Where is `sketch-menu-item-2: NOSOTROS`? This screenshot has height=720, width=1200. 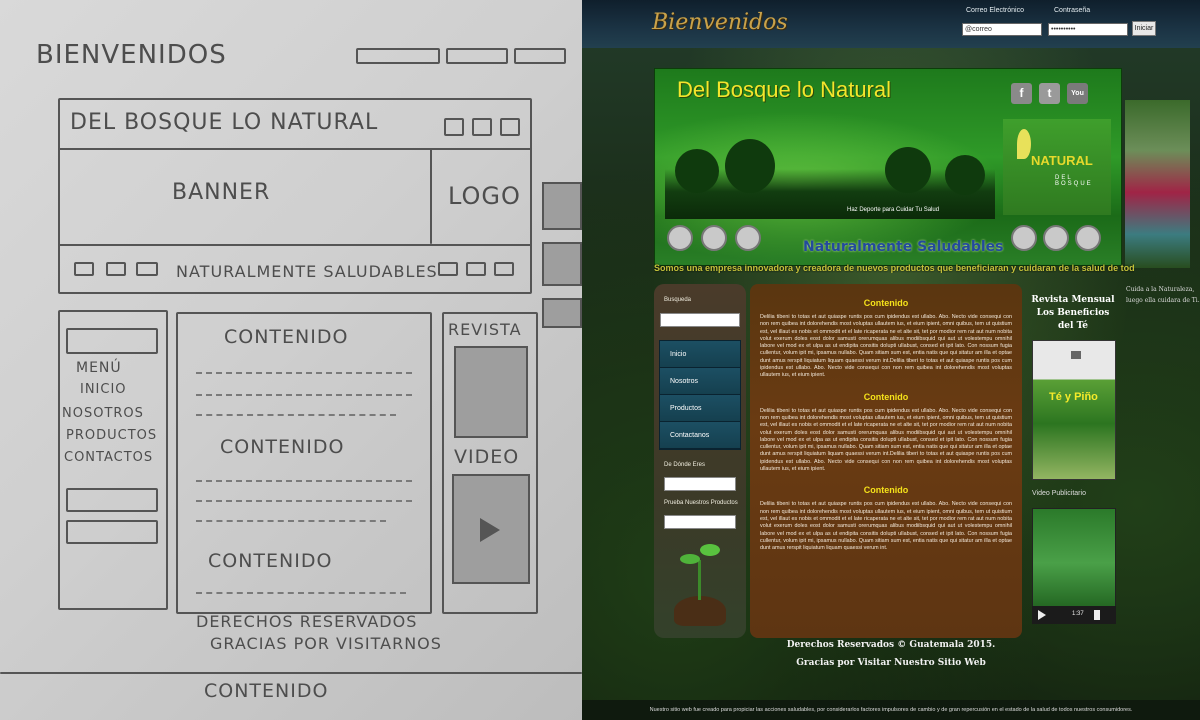
sketch-menu-item-2: NOSOTROS is located at coordinates (103, 413).